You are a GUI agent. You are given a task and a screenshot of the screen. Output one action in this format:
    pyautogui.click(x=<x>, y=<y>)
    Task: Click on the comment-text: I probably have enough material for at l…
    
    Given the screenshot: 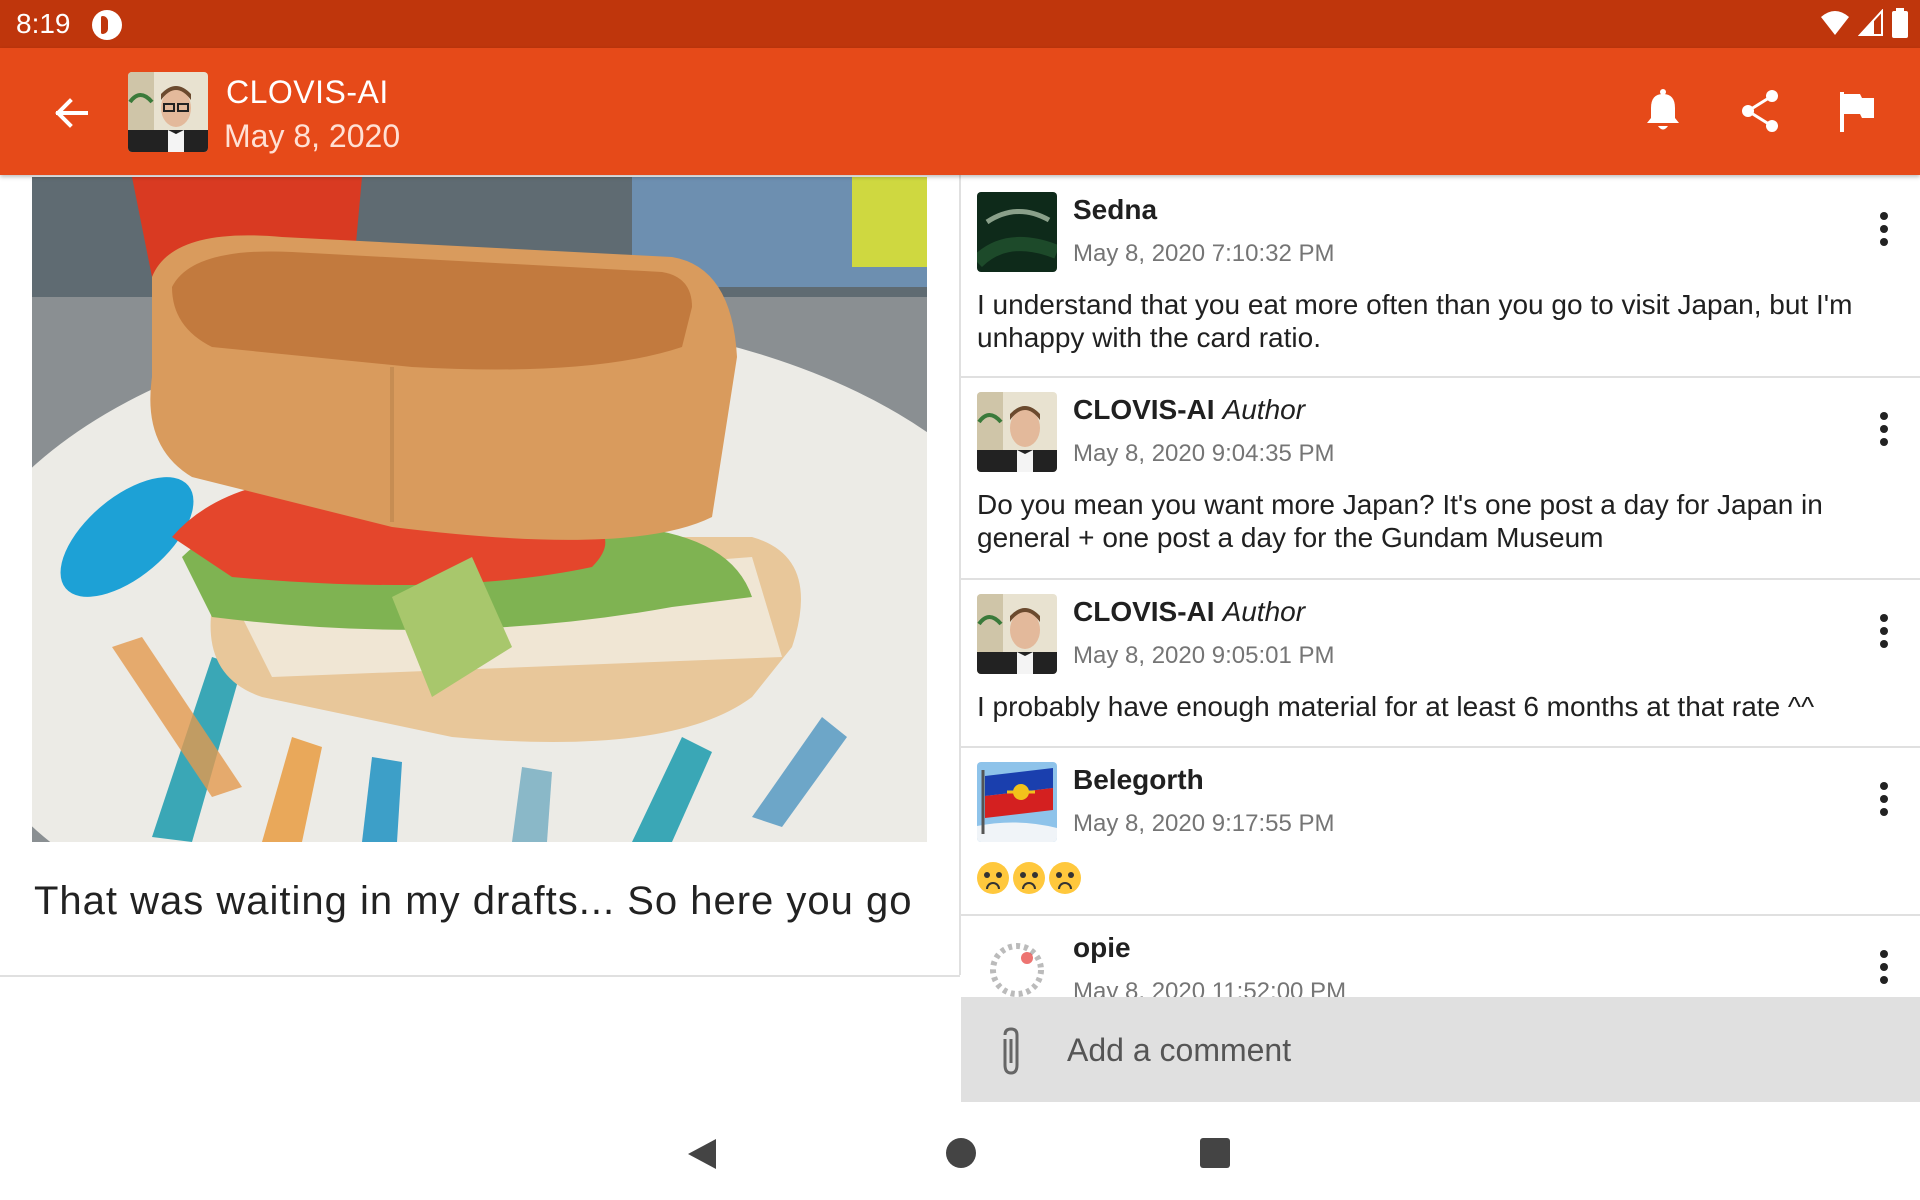 What is the action you would take?
    pyautogui.click(x=1396, y=706)
    